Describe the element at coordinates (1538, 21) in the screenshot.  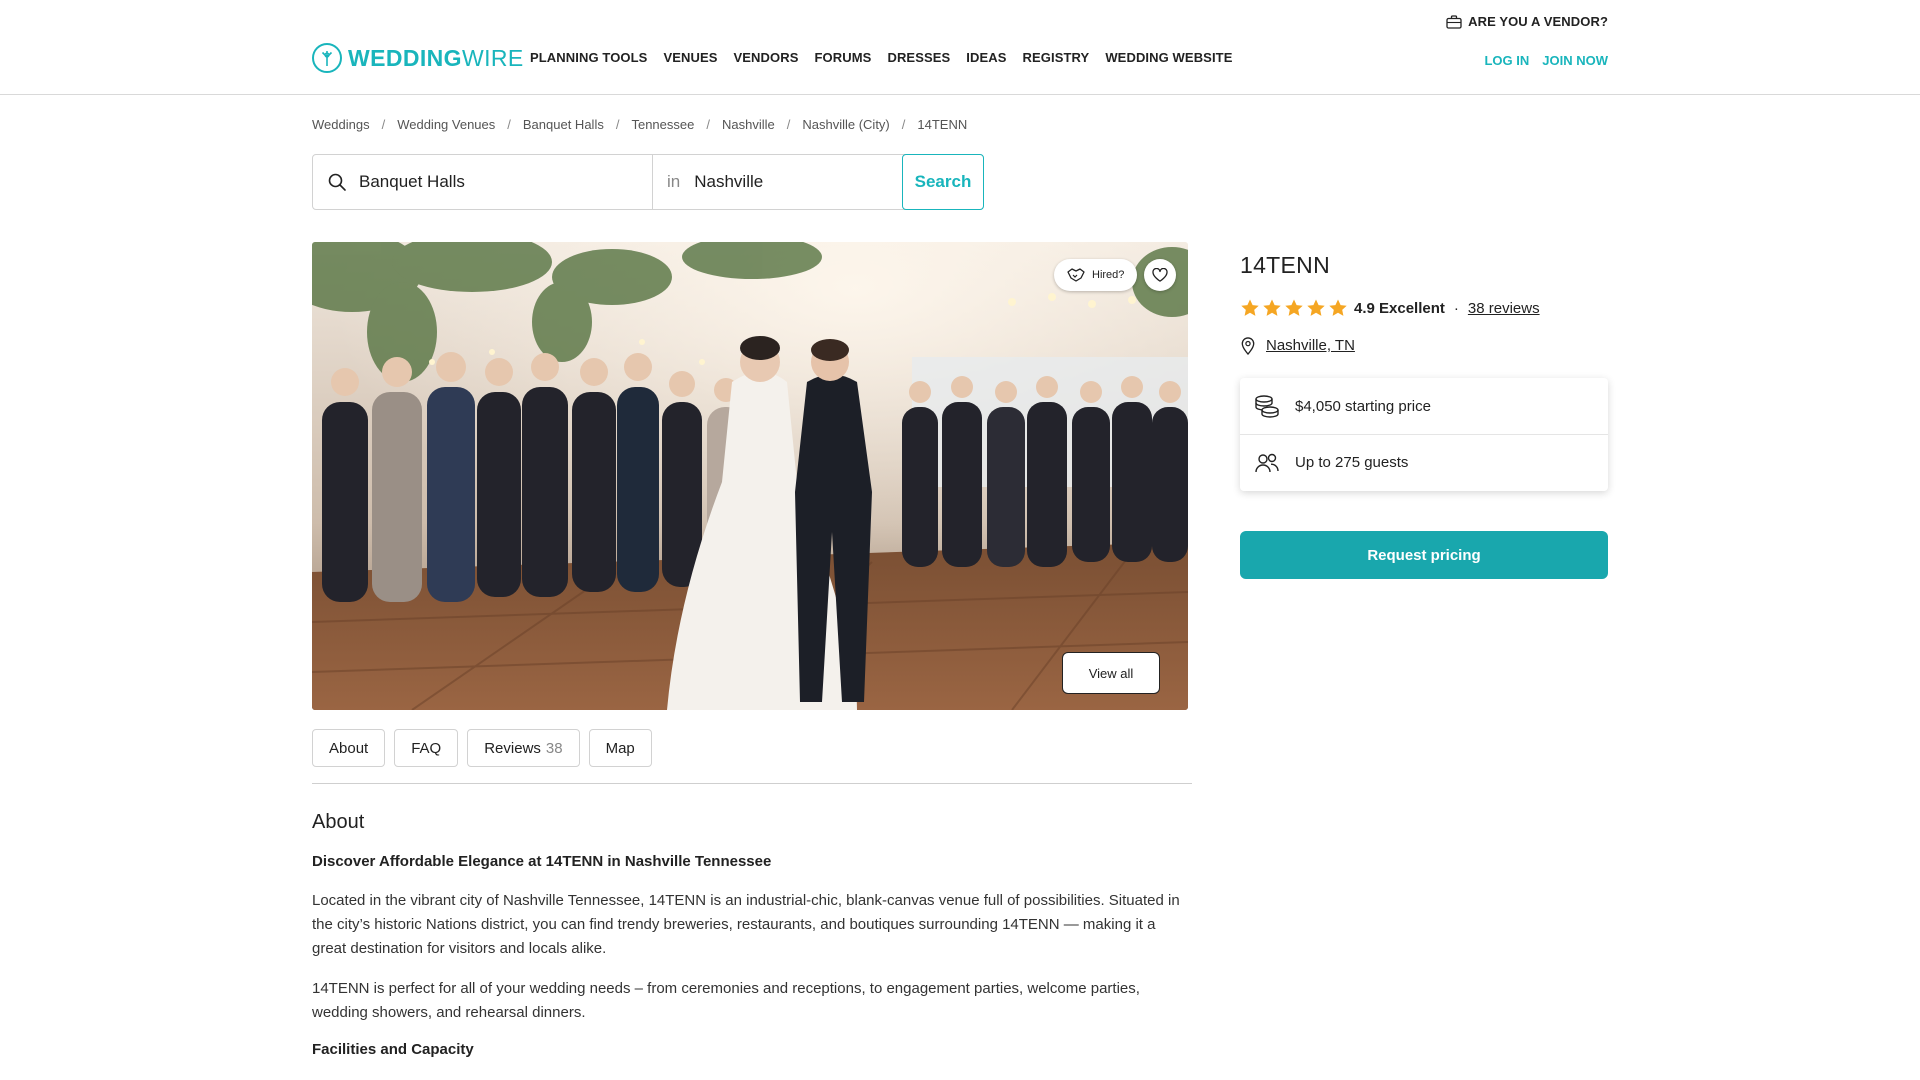
I see `vendor-link-label: ARE YOU A VENDOR?` at that location.